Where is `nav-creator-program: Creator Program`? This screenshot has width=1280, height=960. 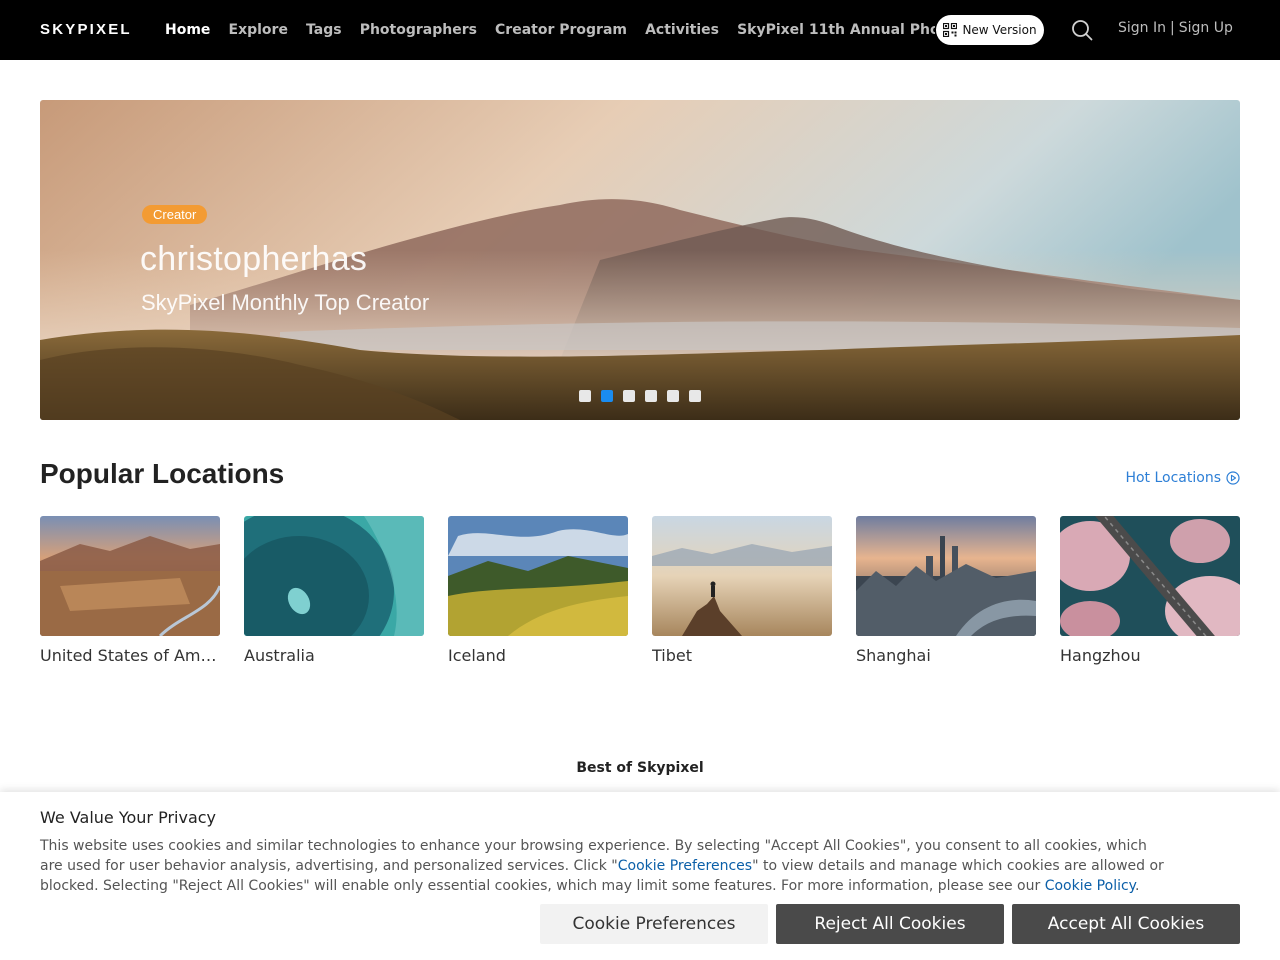
nav-creator-program: Creator Program is located at coordinates (561, 30).